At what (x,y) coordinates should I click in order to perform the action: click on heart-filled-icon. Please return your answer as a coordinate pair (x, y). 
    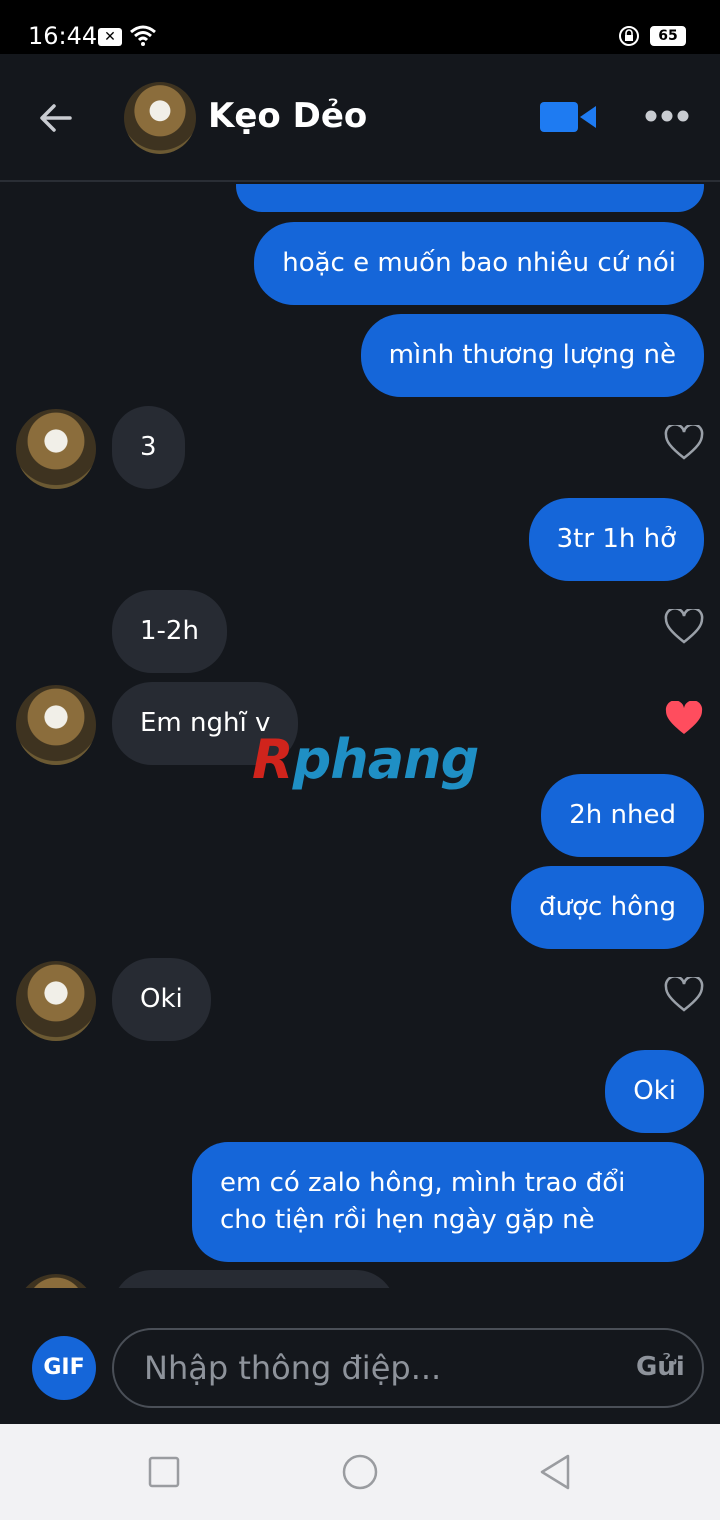
    Looking at the image, I should click on (684, 719).